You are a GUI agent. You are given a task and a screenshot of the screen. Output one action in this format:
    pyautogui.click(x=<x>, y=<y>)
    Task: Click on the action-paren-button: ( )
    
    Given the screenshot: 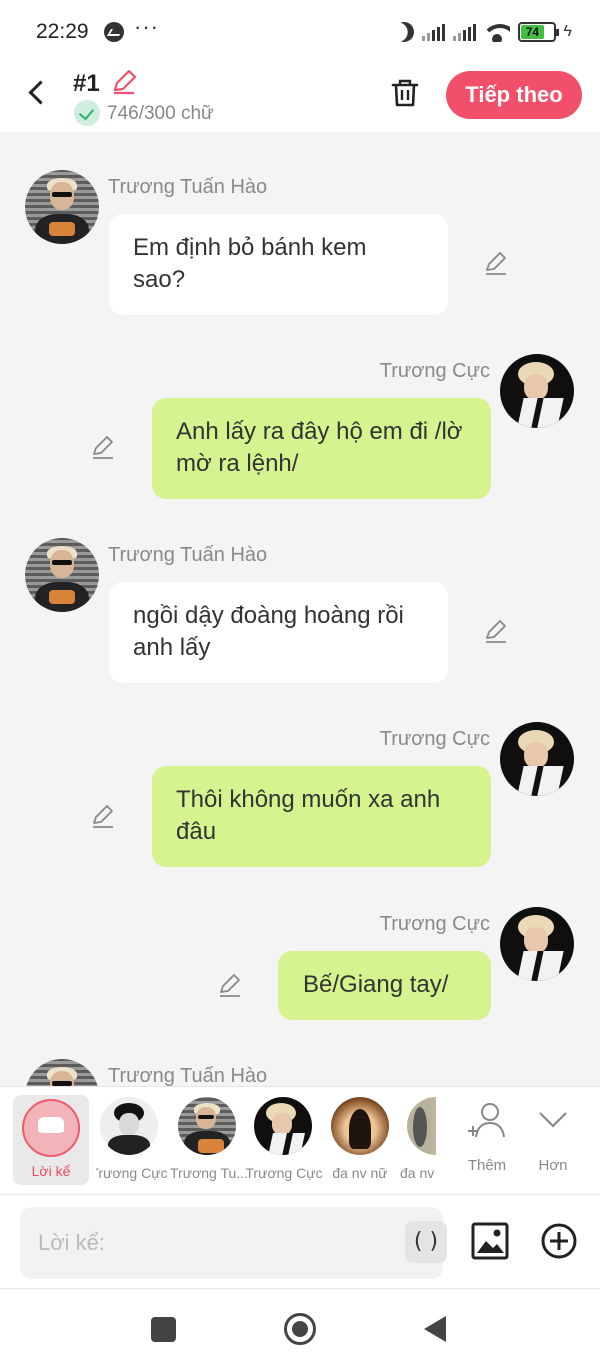 What is the action you would take?
    pyautogui.click(x=426, y=1242)
    